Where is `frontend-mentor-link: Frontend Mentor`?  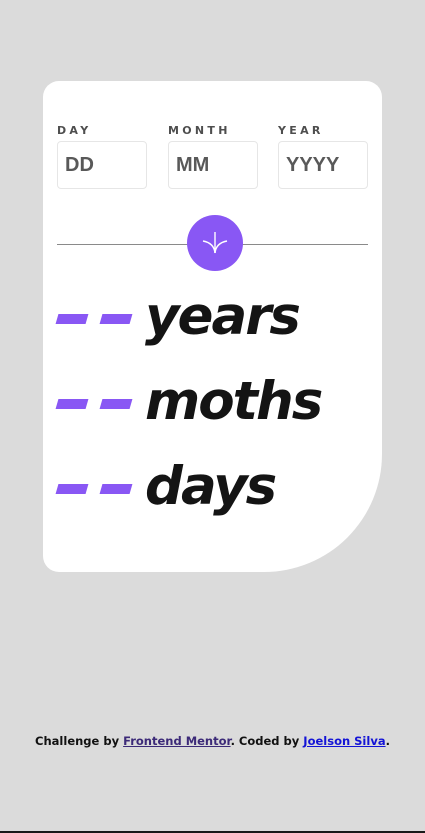
frontend-mentor-link: Frontend Mentor is located at coordinates (176, 741).